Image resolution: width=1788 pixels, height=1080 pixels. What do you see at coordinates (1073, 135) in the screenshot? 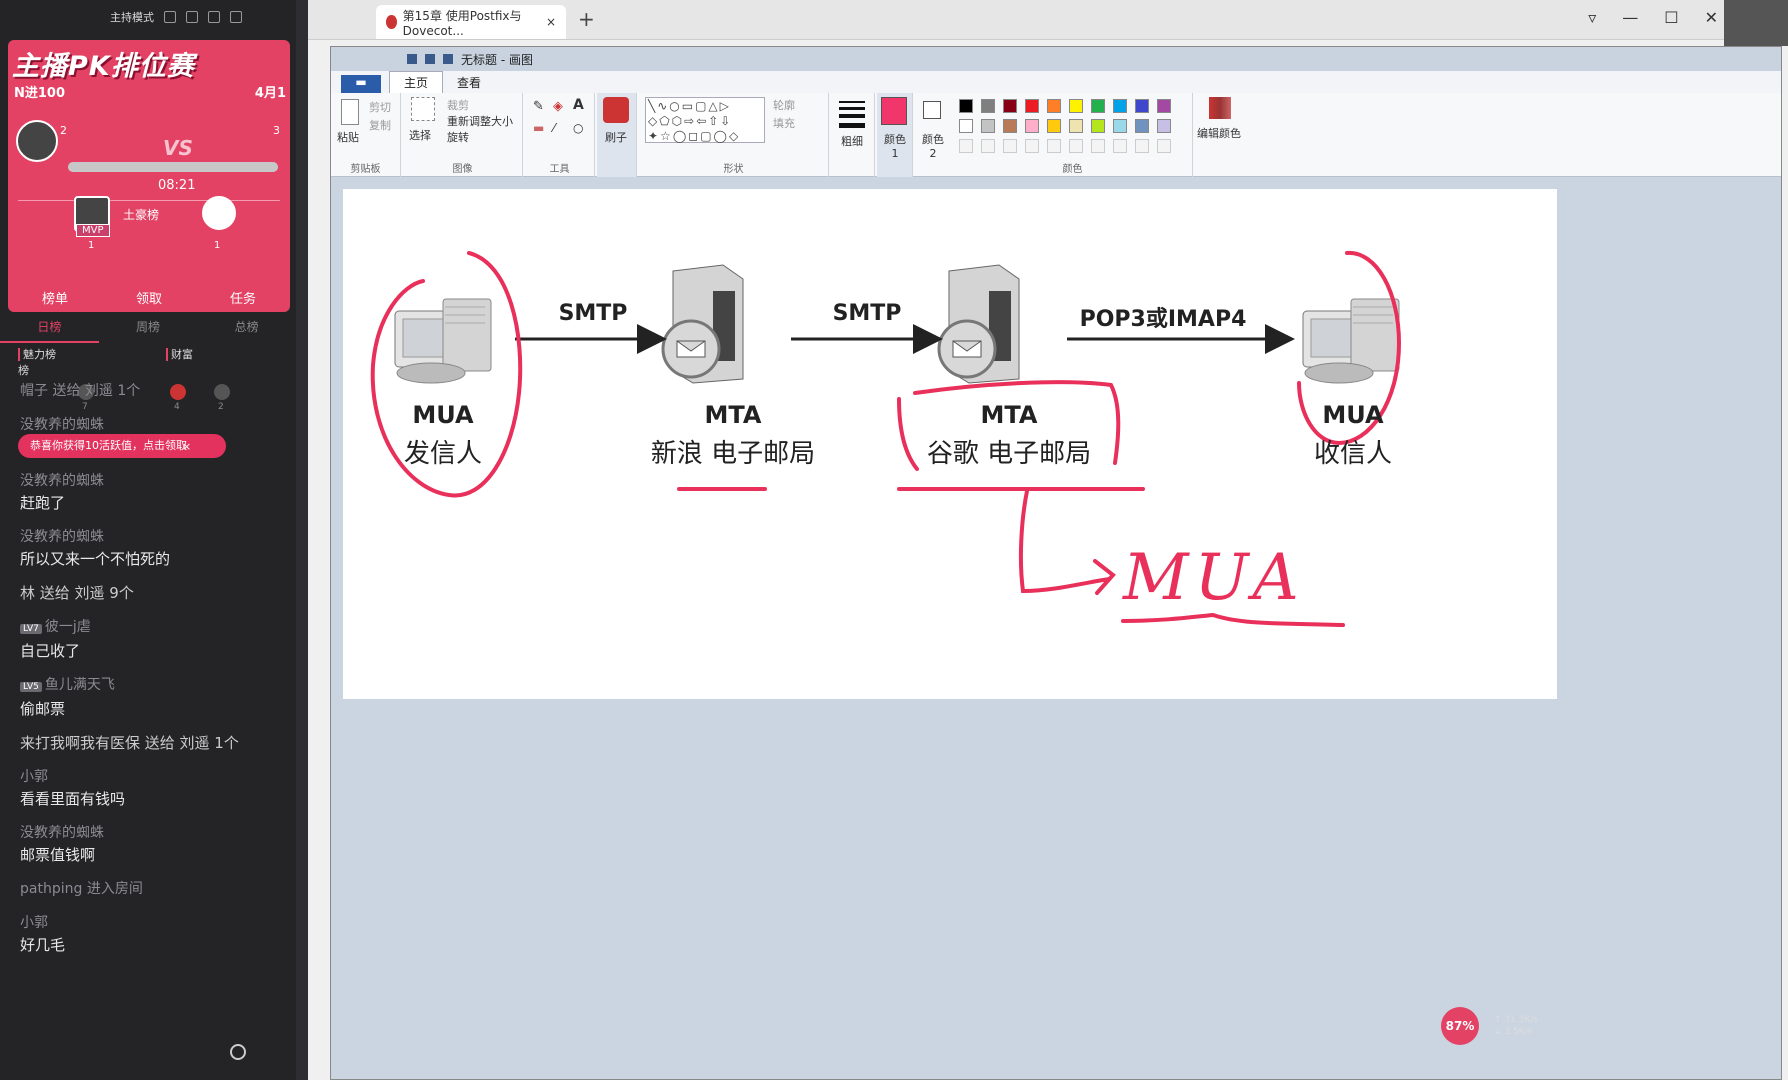
I see `colors-group: 颜色` at bounding box center [1073, 135].